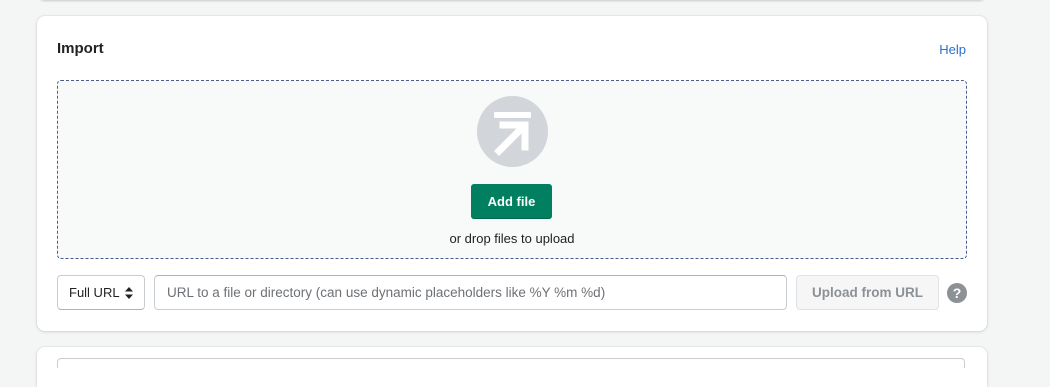 The image size is (1050, 387). I want to click on url-mode-select: Full URL, so click(101, 292).